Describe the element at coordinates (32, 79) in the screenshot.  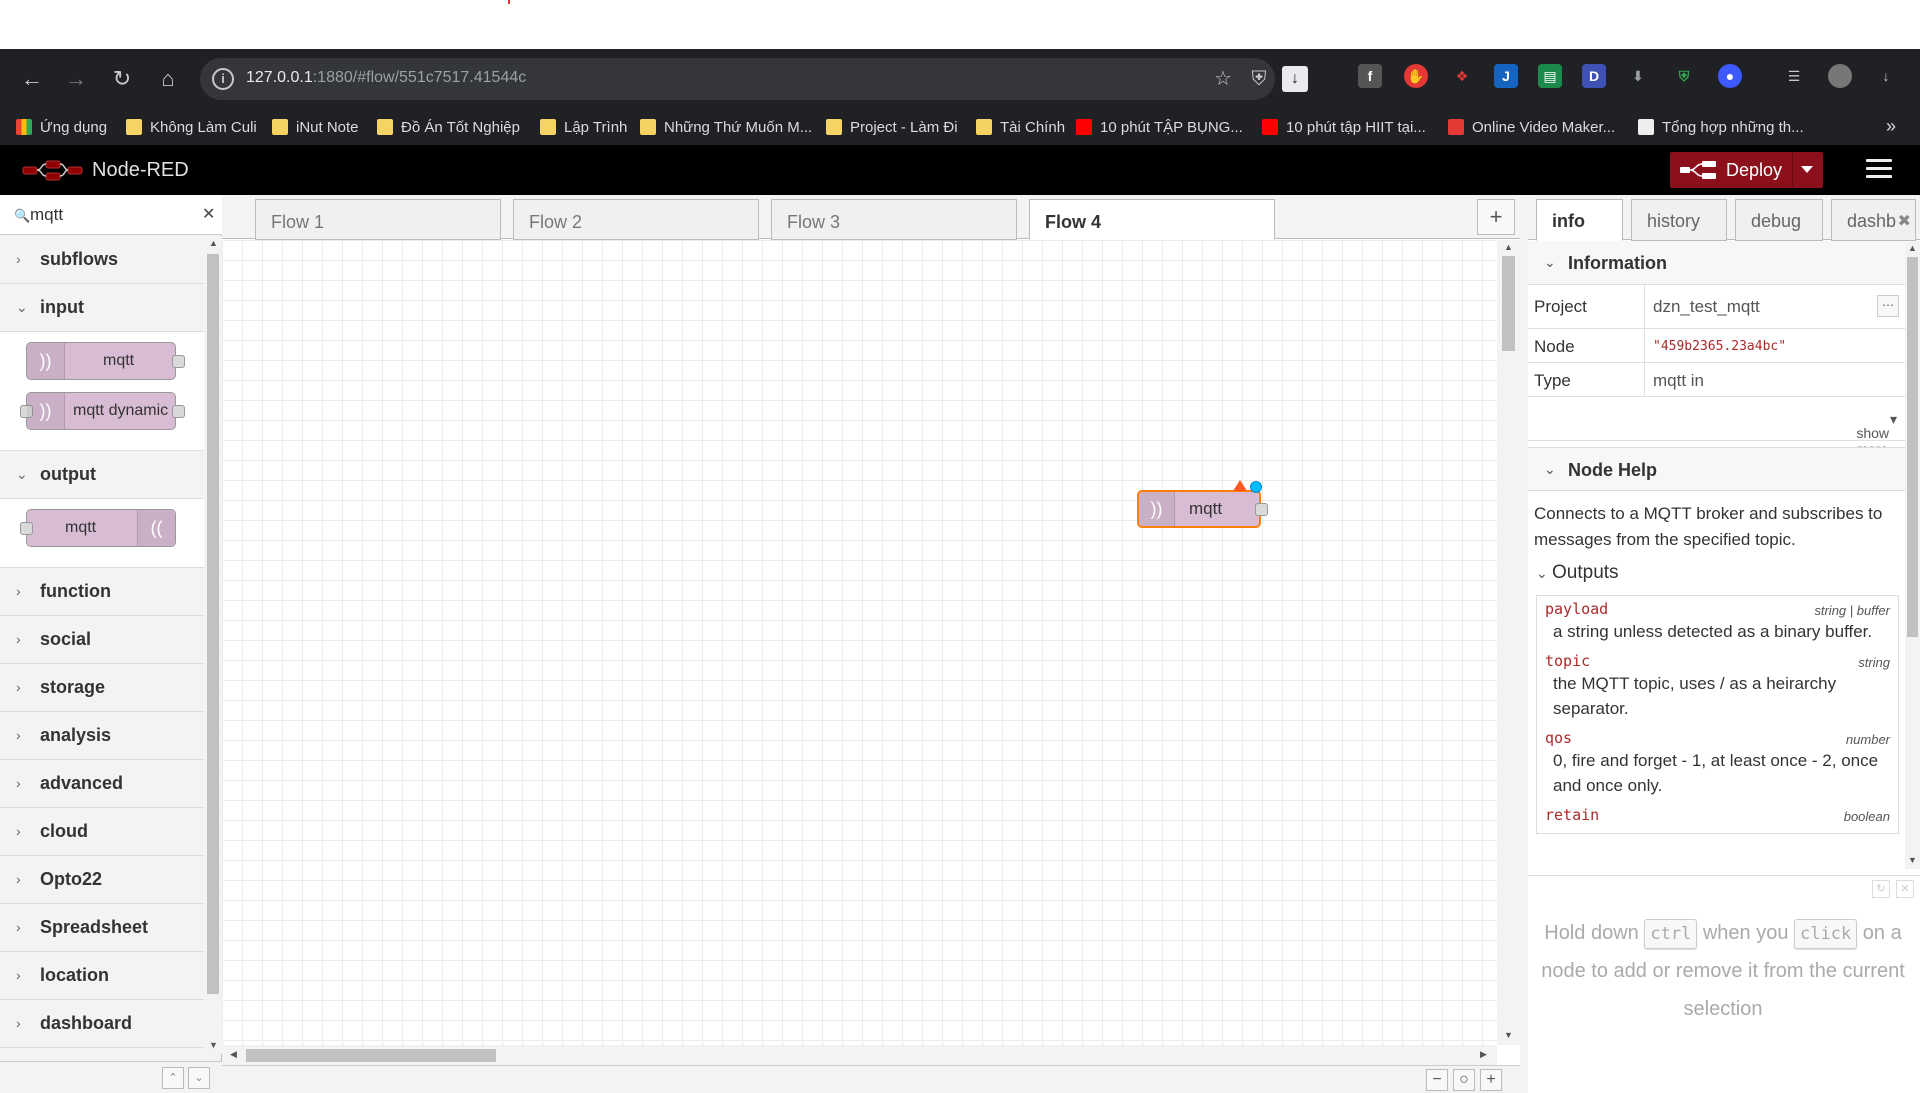
I see `back-icon: ←` at that location.